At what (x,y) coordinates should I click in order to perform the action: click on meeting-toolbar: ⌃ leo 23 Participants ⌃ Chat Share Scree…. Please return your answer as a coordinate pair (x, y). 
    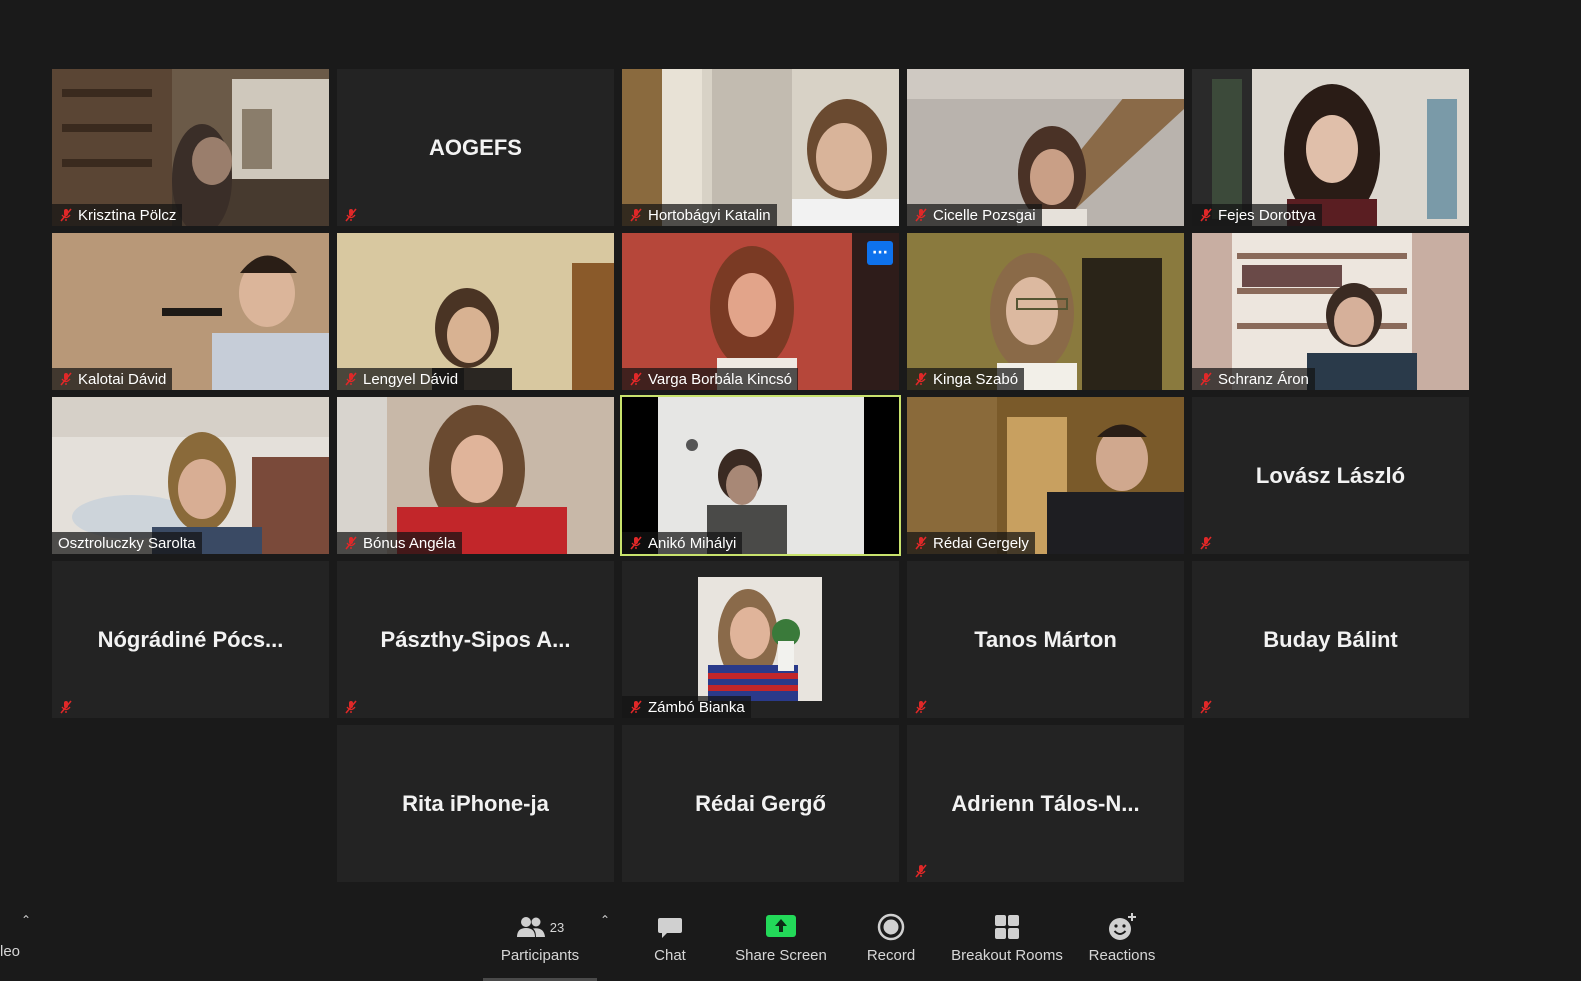
    Looking at the image, I should click on (790, 933).